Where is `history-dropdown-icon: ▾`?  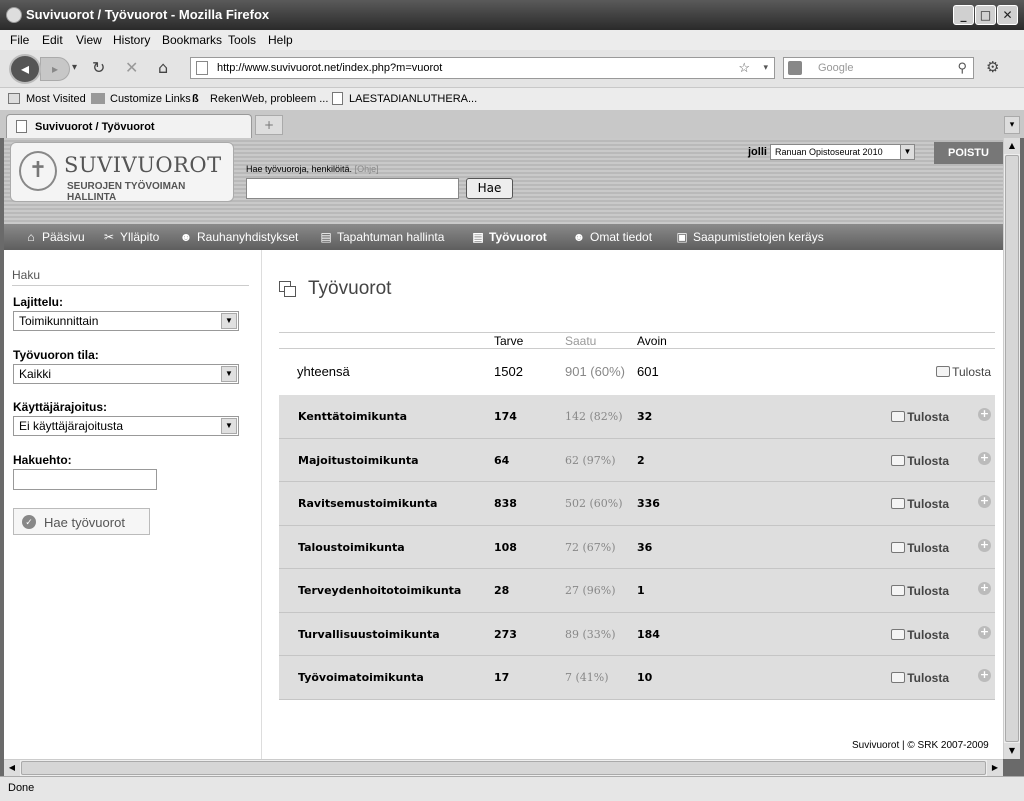 history-dropdown-icon: ▾ is located at coordinates (74, 67).